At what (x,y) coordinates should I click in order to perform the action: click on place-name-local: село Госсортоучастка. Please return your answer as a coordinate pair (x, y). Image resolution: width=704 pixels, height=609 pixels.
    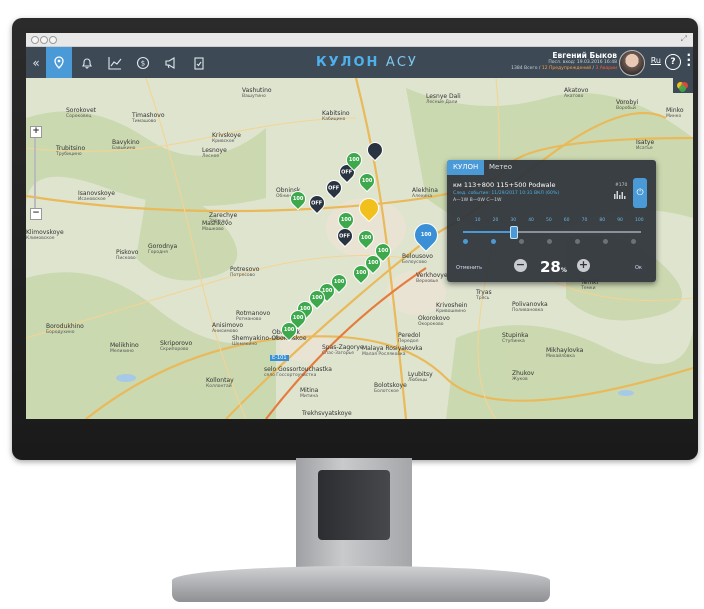
    Looking at the image, I should click on (290, 375).